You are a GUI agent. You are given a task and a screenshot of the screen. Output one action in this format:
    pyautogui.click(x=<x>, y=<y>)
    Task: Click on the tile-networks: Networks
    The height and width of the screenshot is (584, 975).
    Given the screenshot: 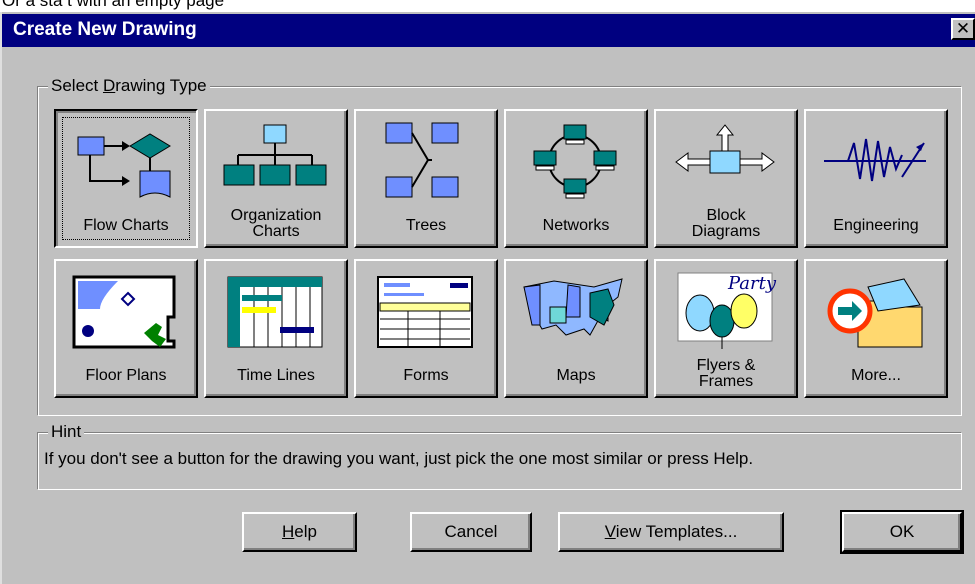 What is the action you would take?
    pyautogui.click(x=576, y=178)
    